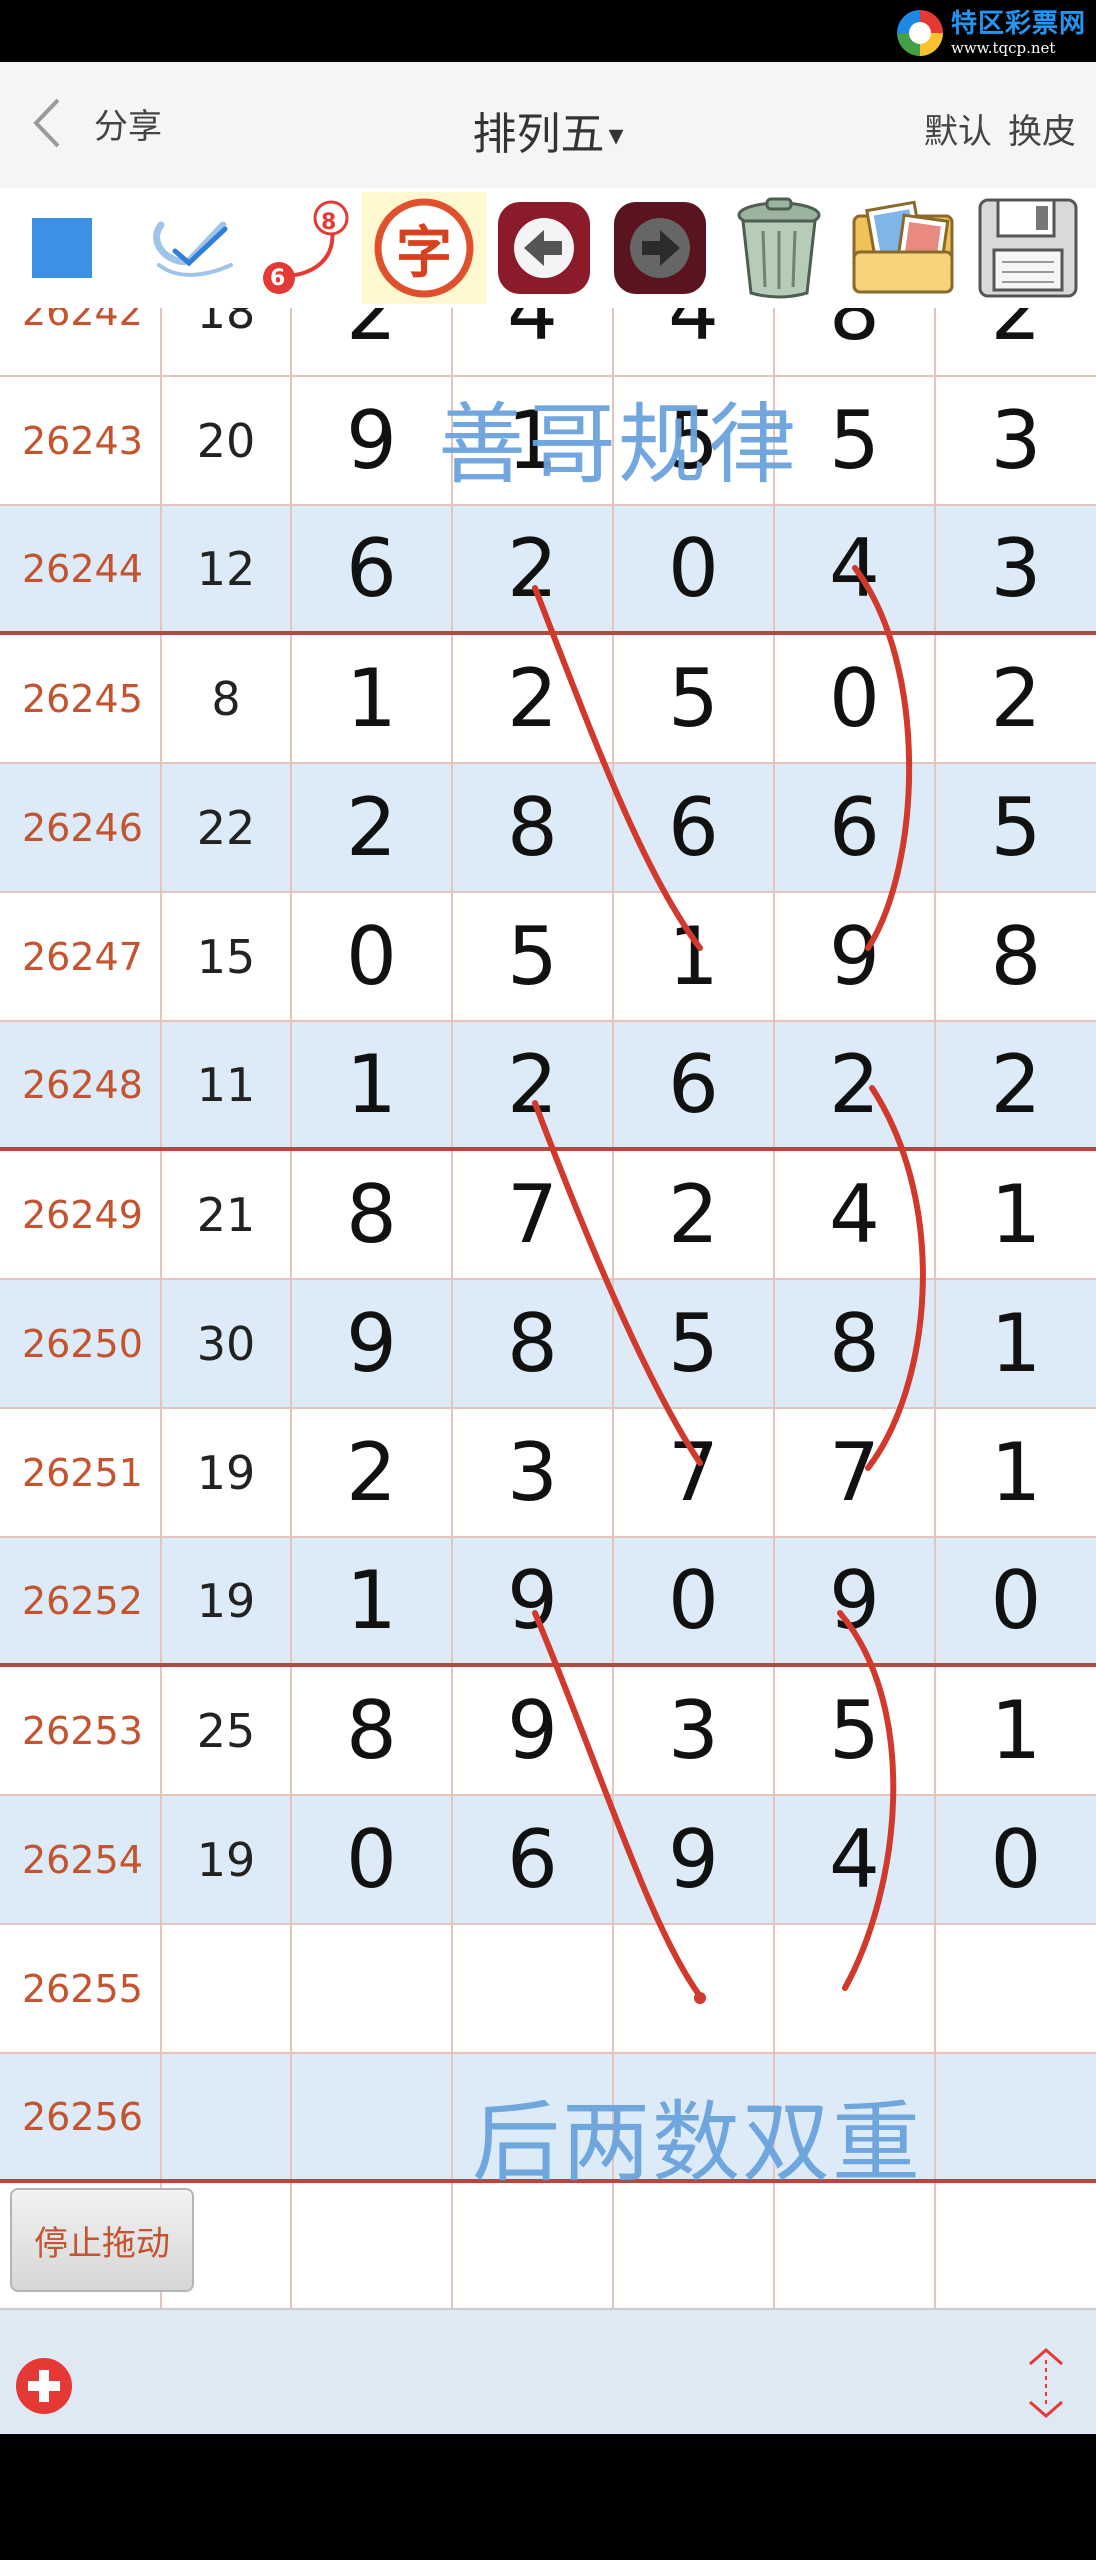 The width and height of the screenshot is (1096, 2560). What do you see at coordinates (544, 248) in the screenshot?
I see `undo-button` at bounding box center [544, 248].